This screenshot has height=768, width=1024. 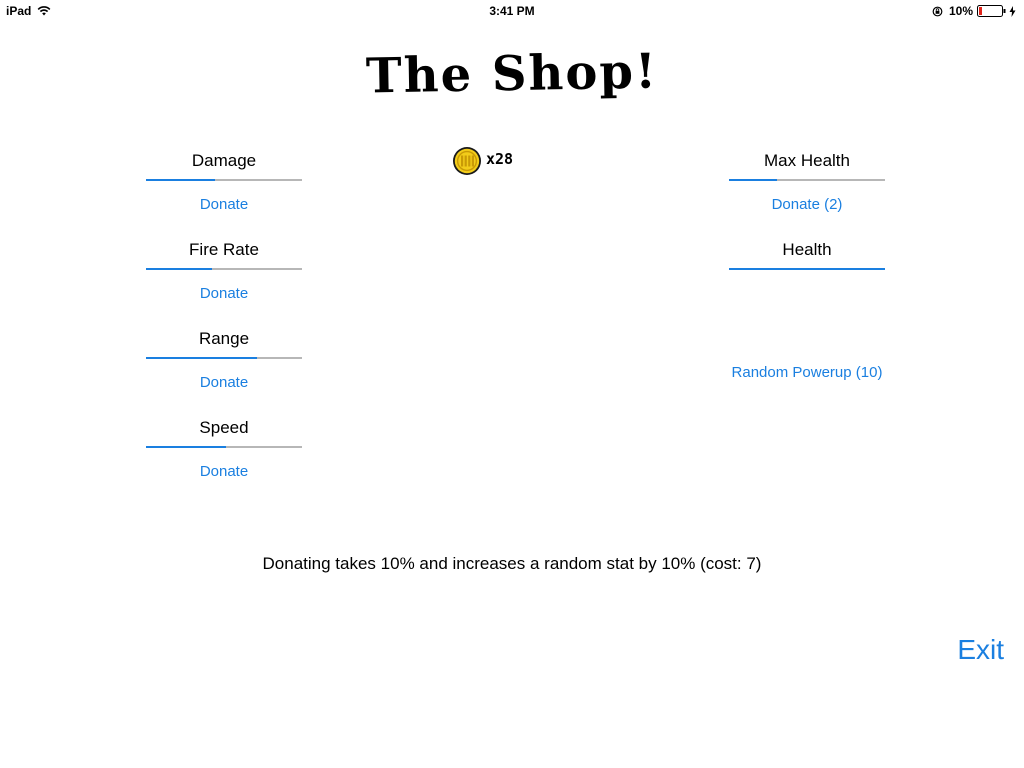 I want to click on stat-label: Max Health, so click(x=807, y=160).